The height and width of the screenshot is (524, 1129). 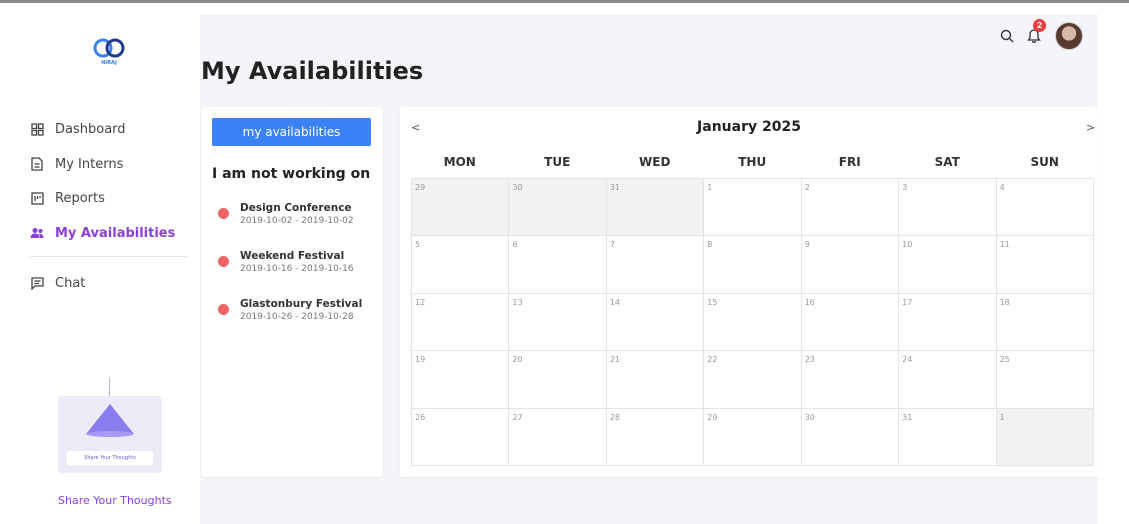 What do you see at coordinates (37, 284) in the screenshot?
I see `chat-icon` at bounding box center [37, 284].